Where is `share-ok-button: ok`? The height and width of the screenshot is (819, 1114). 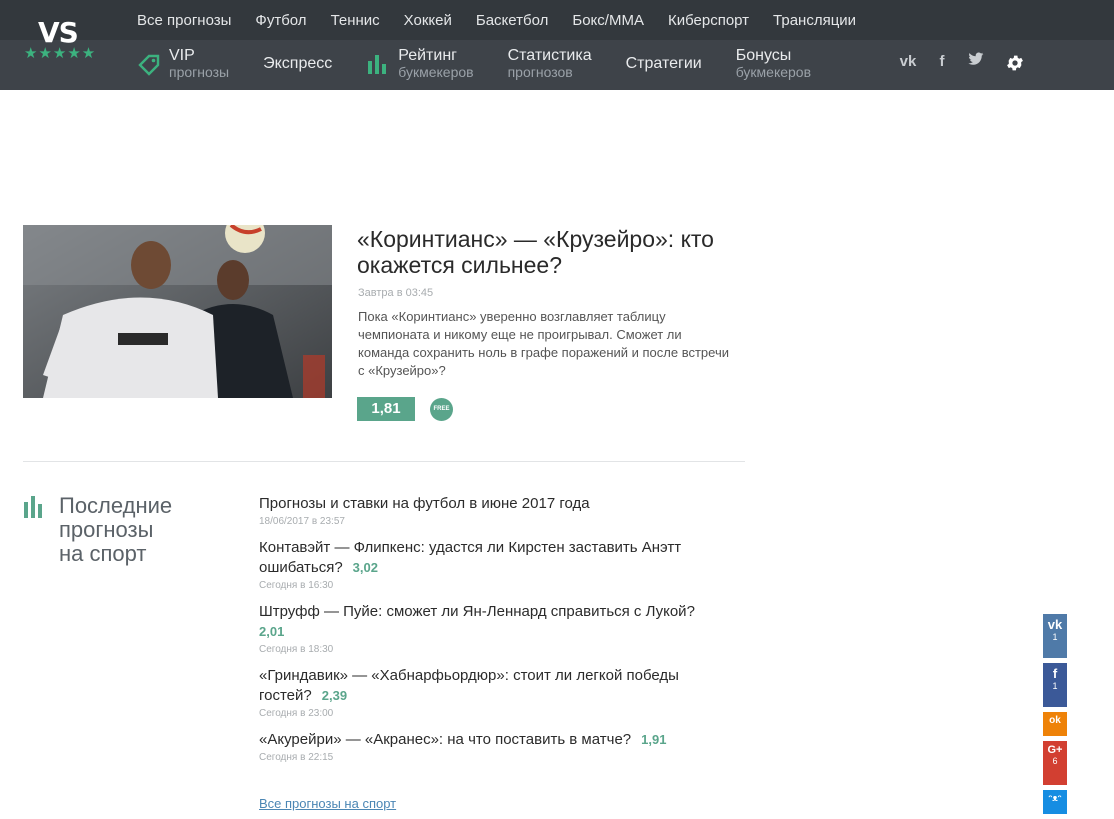
share-ok-button: ok is located at coordinates (1055, 724).